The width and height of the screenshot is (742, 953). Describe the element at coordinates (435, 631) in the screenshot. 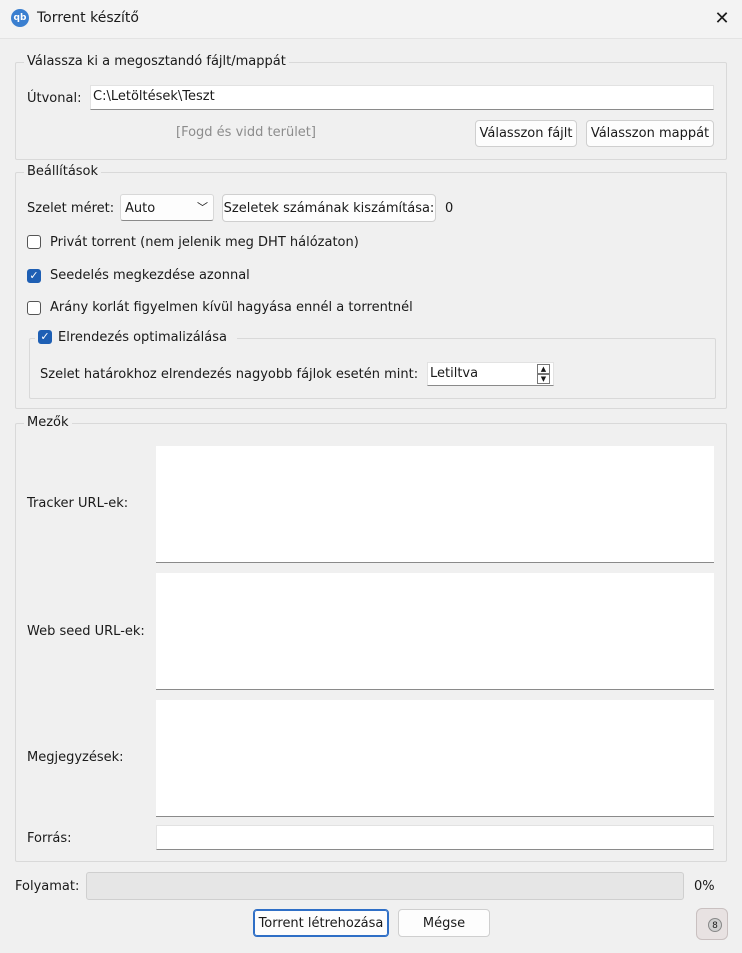

I see `webseed-urls-textarea` at that location.